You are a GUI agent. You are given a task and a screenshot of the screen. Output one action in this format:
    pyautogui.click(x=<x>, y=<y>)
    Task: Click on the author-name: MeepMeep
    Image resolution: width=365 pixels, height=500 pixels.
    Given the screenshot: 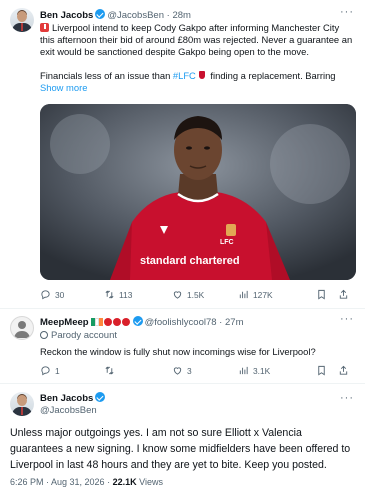 What is the action you would take?
    pyautogui.click(x=64, y=322)
    